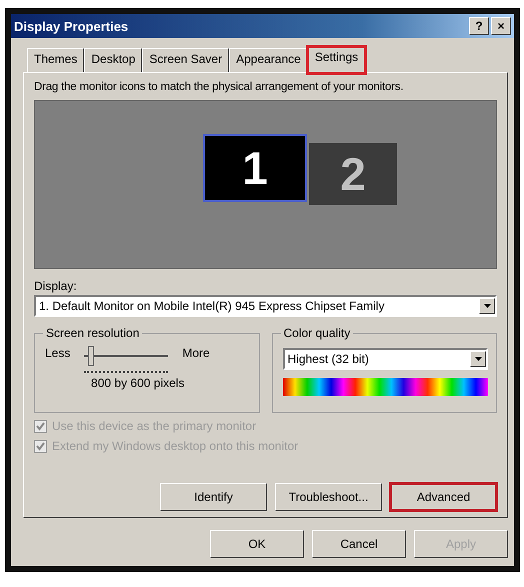  I want to click on dropdown: Highest (32 bit), so click(385, 359).